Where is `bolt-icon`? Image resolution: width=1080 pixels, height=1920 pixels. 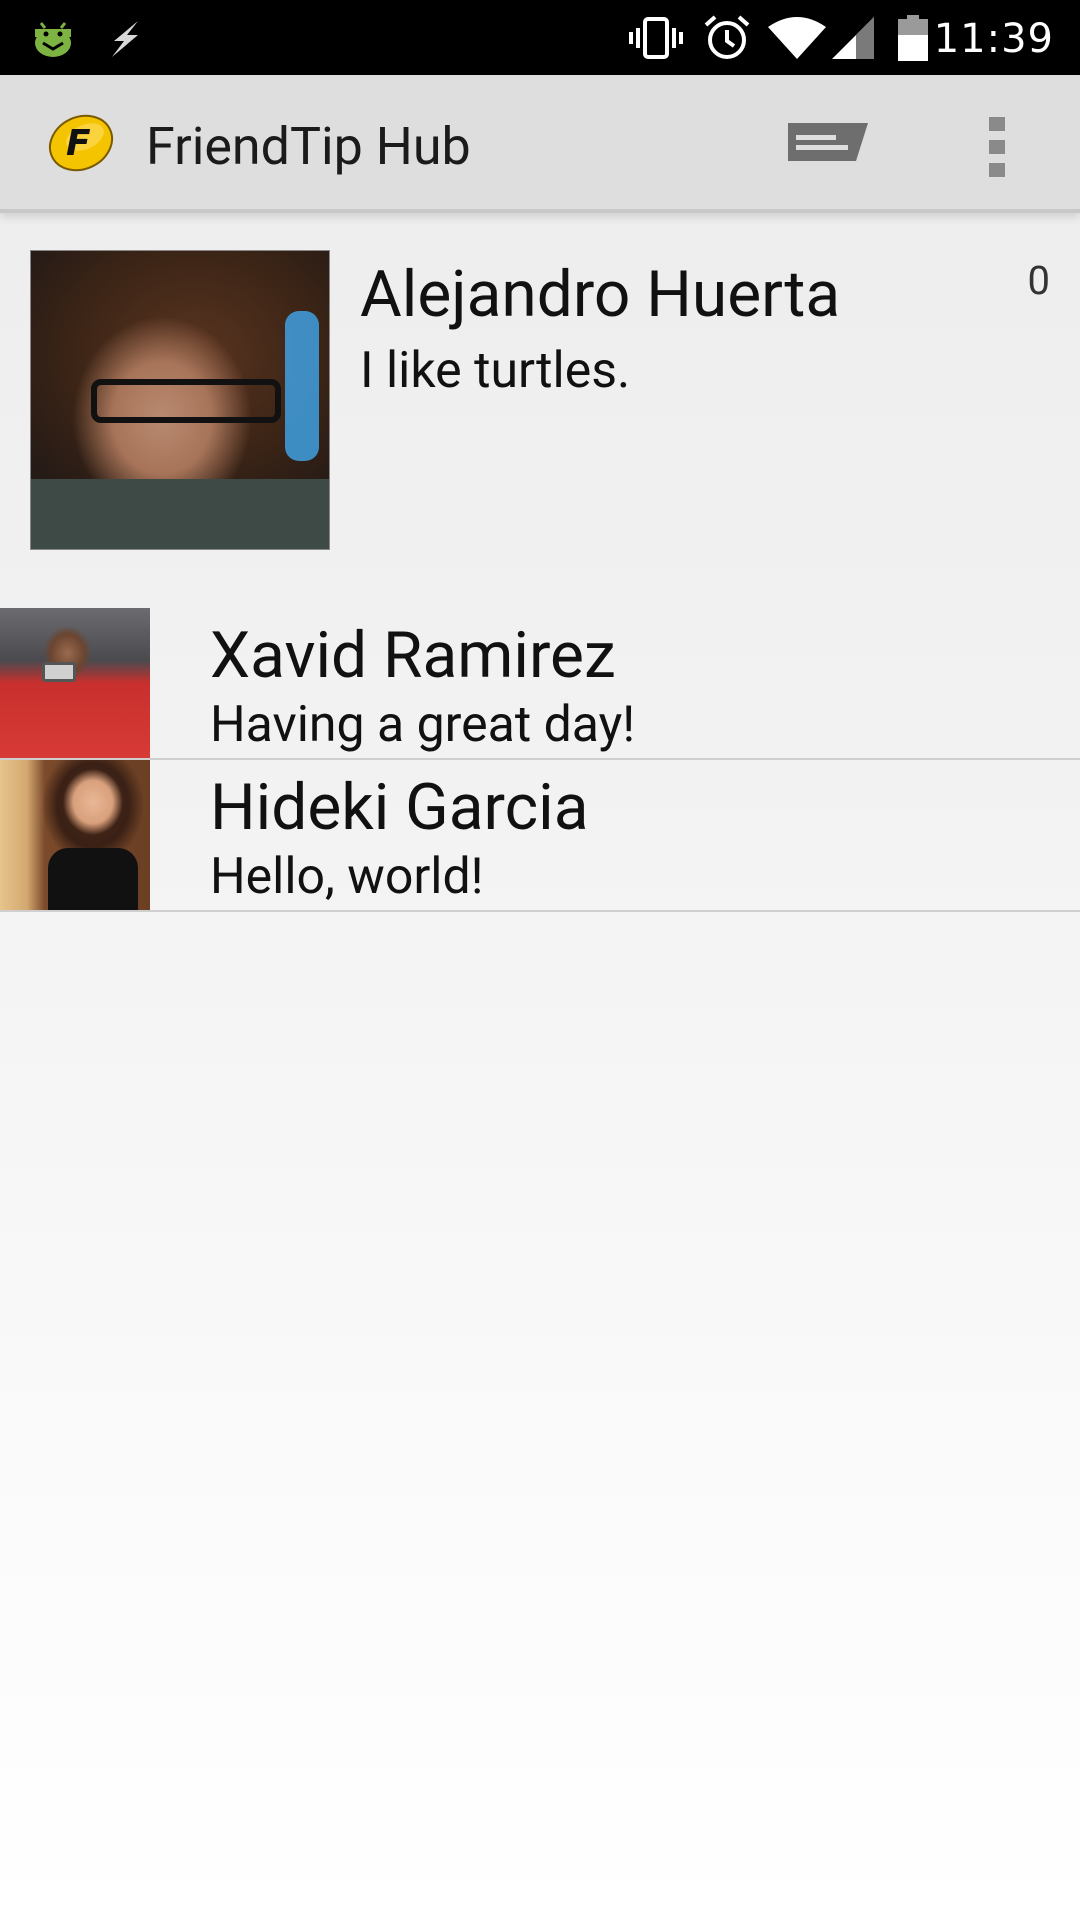 bolt-icon is located at coordinates (125, 37).